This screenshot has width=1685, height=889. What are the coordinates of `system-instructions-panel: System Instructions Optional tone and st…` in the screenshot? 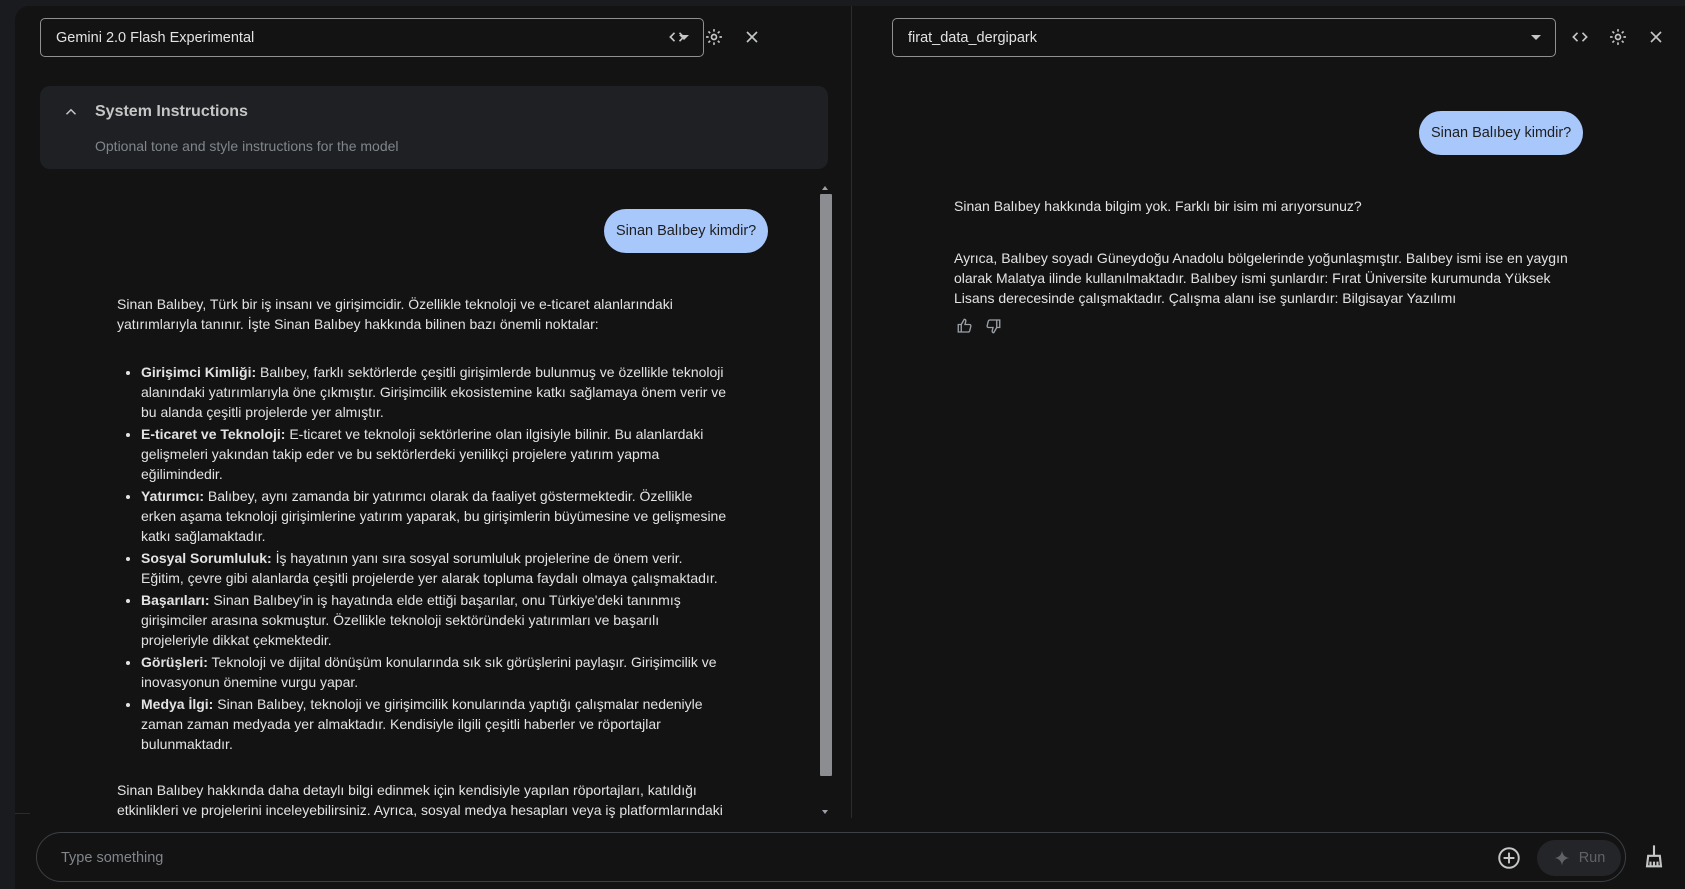 It's located at (434, 127).